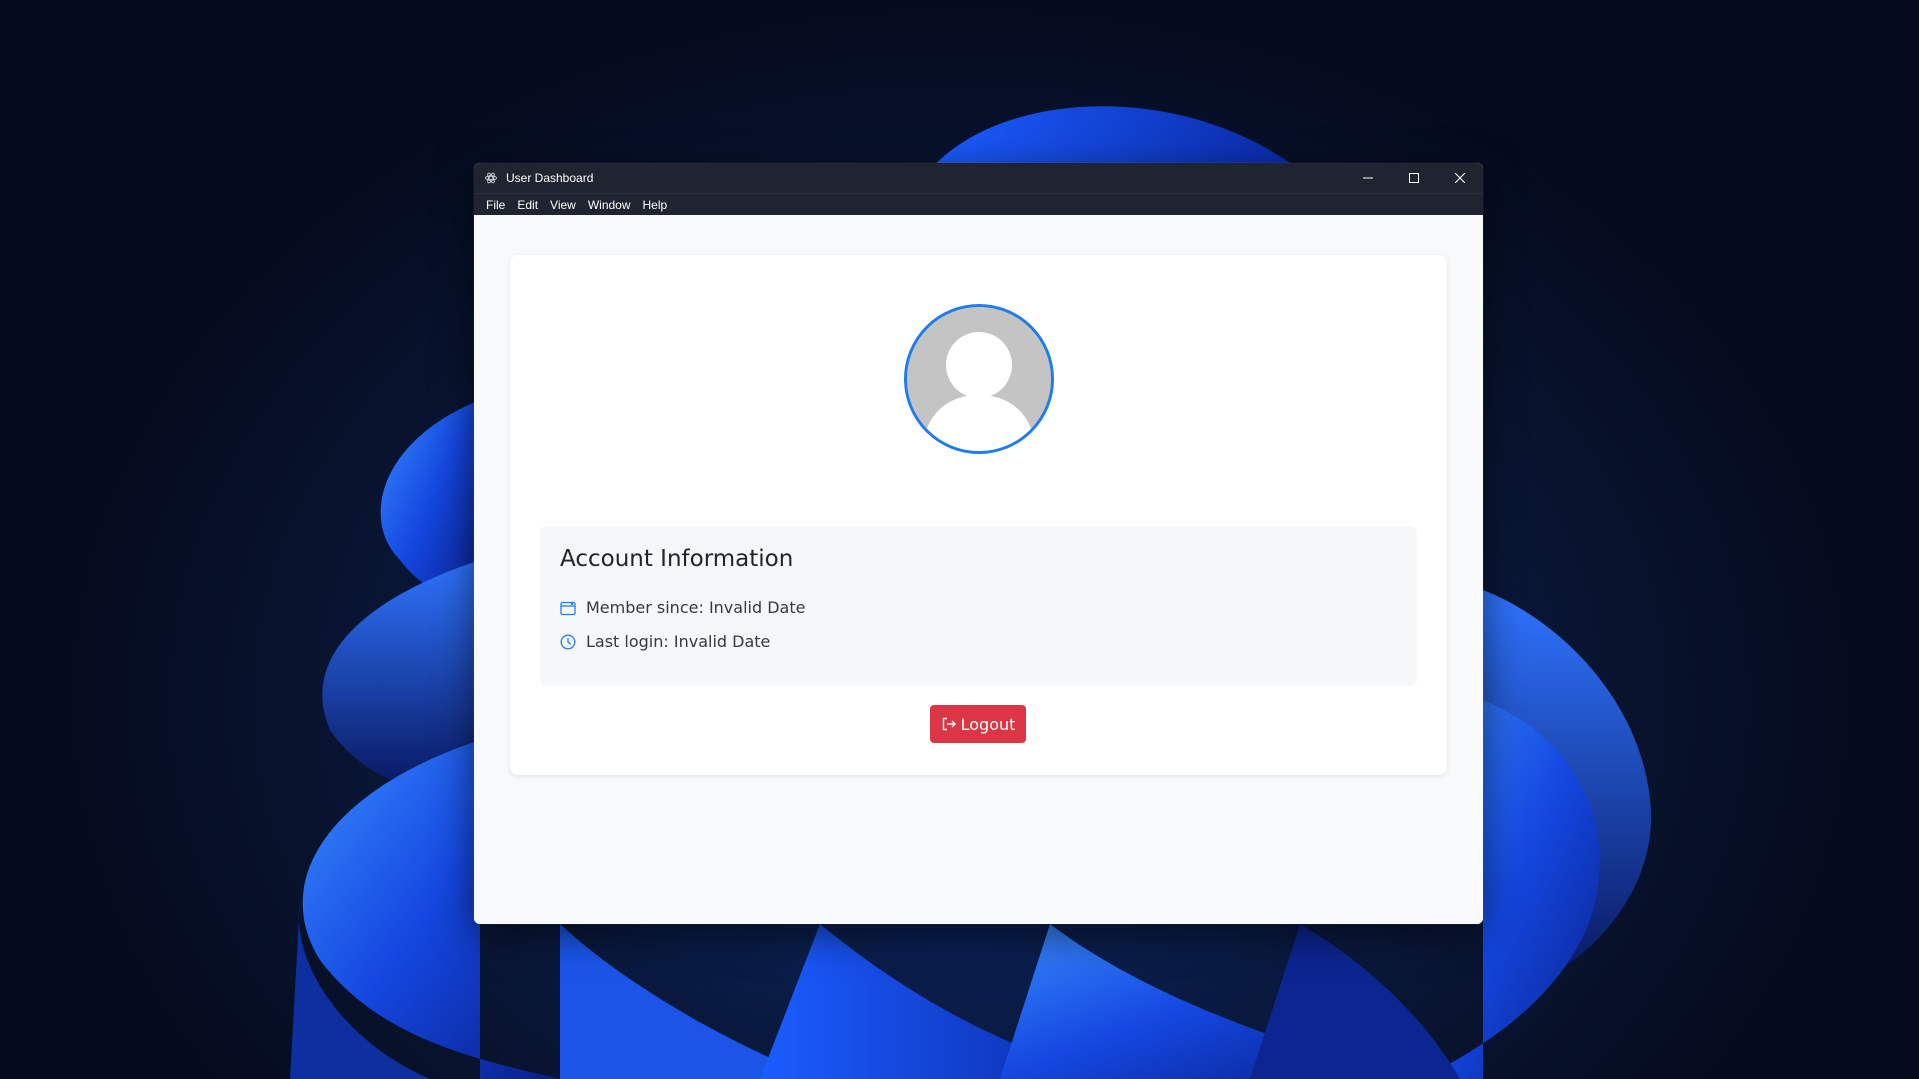 This screenshot has height=1079, width=1919. What do you see at coordinates (568, 608) in the screenshot?
I see `calendar-icon` at bounding box center [568, 608].